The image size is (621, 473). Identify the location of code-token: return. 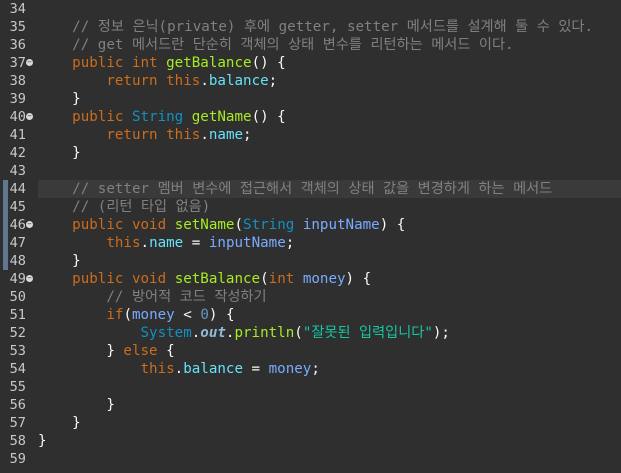
(132, 135).